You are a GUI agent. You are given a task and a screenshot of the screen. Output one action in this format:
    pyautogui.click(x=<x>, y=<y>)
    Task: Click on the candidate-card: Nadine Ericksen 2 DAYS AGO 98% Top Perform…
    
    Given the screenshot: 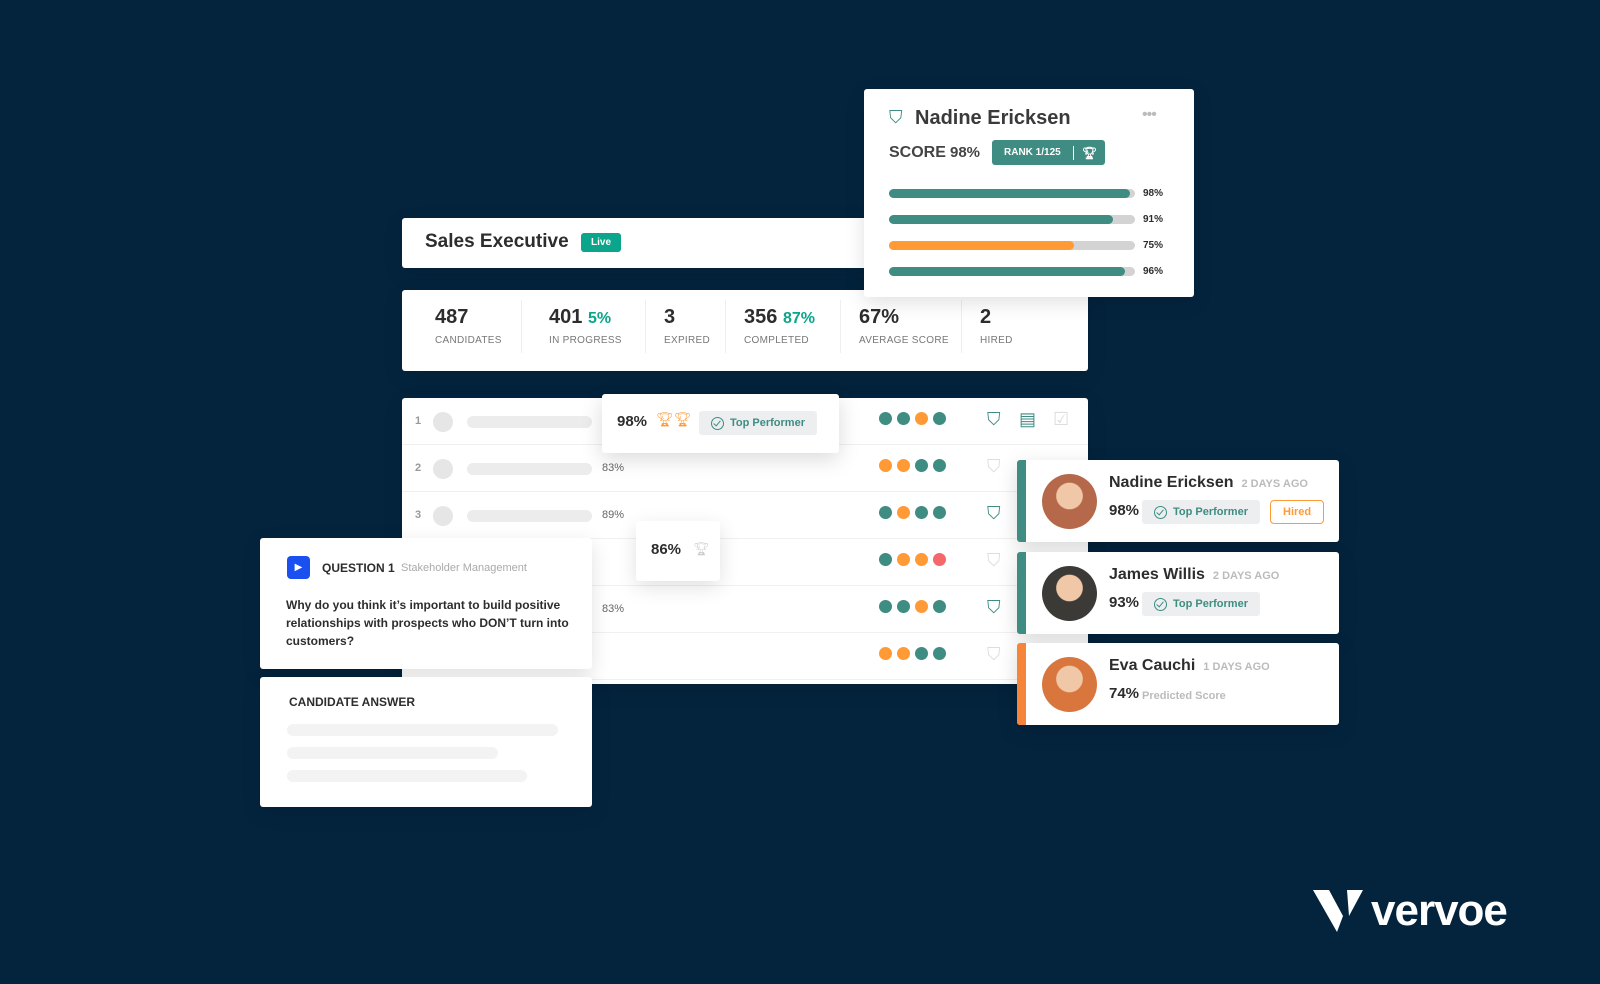 What is the action you would take?
    pyautogui.click(x=1178, y=501)
    